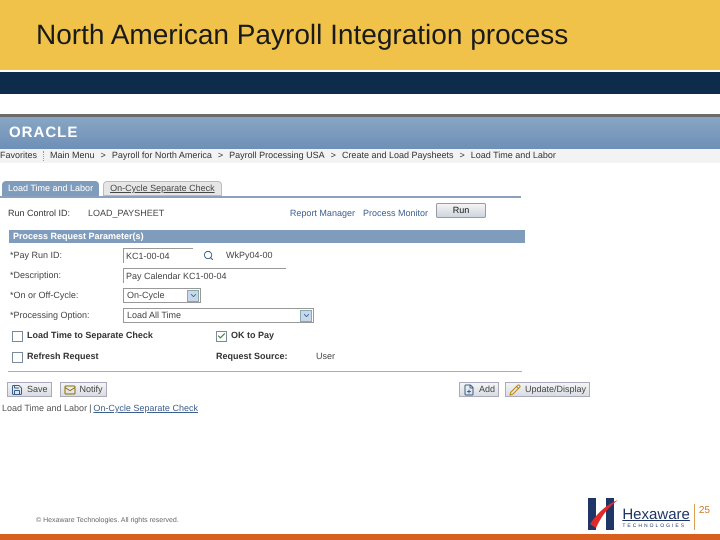 This screenshot has width=720, height=540. I want to click on breadcrumb-link: Favorites, so click(19, 156).